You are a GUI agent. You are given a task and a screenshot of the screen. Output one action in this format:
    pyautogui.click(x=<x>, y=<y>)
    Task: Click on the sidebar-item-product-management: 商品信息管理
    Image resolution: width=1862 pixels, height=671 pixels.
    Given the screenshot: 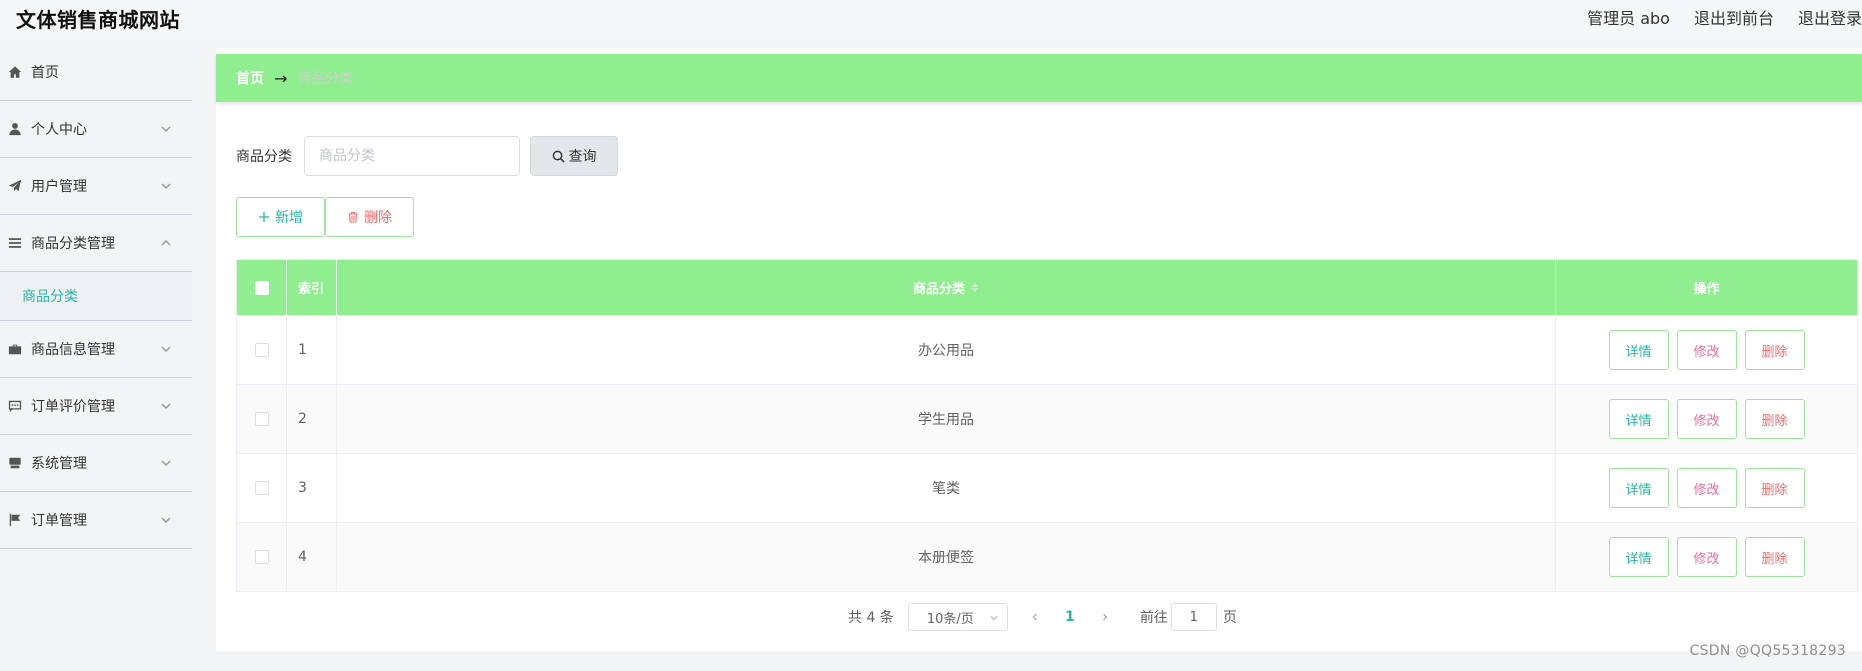 What is the action you would take?
    pyautogui.click(x=96, y=349)
    